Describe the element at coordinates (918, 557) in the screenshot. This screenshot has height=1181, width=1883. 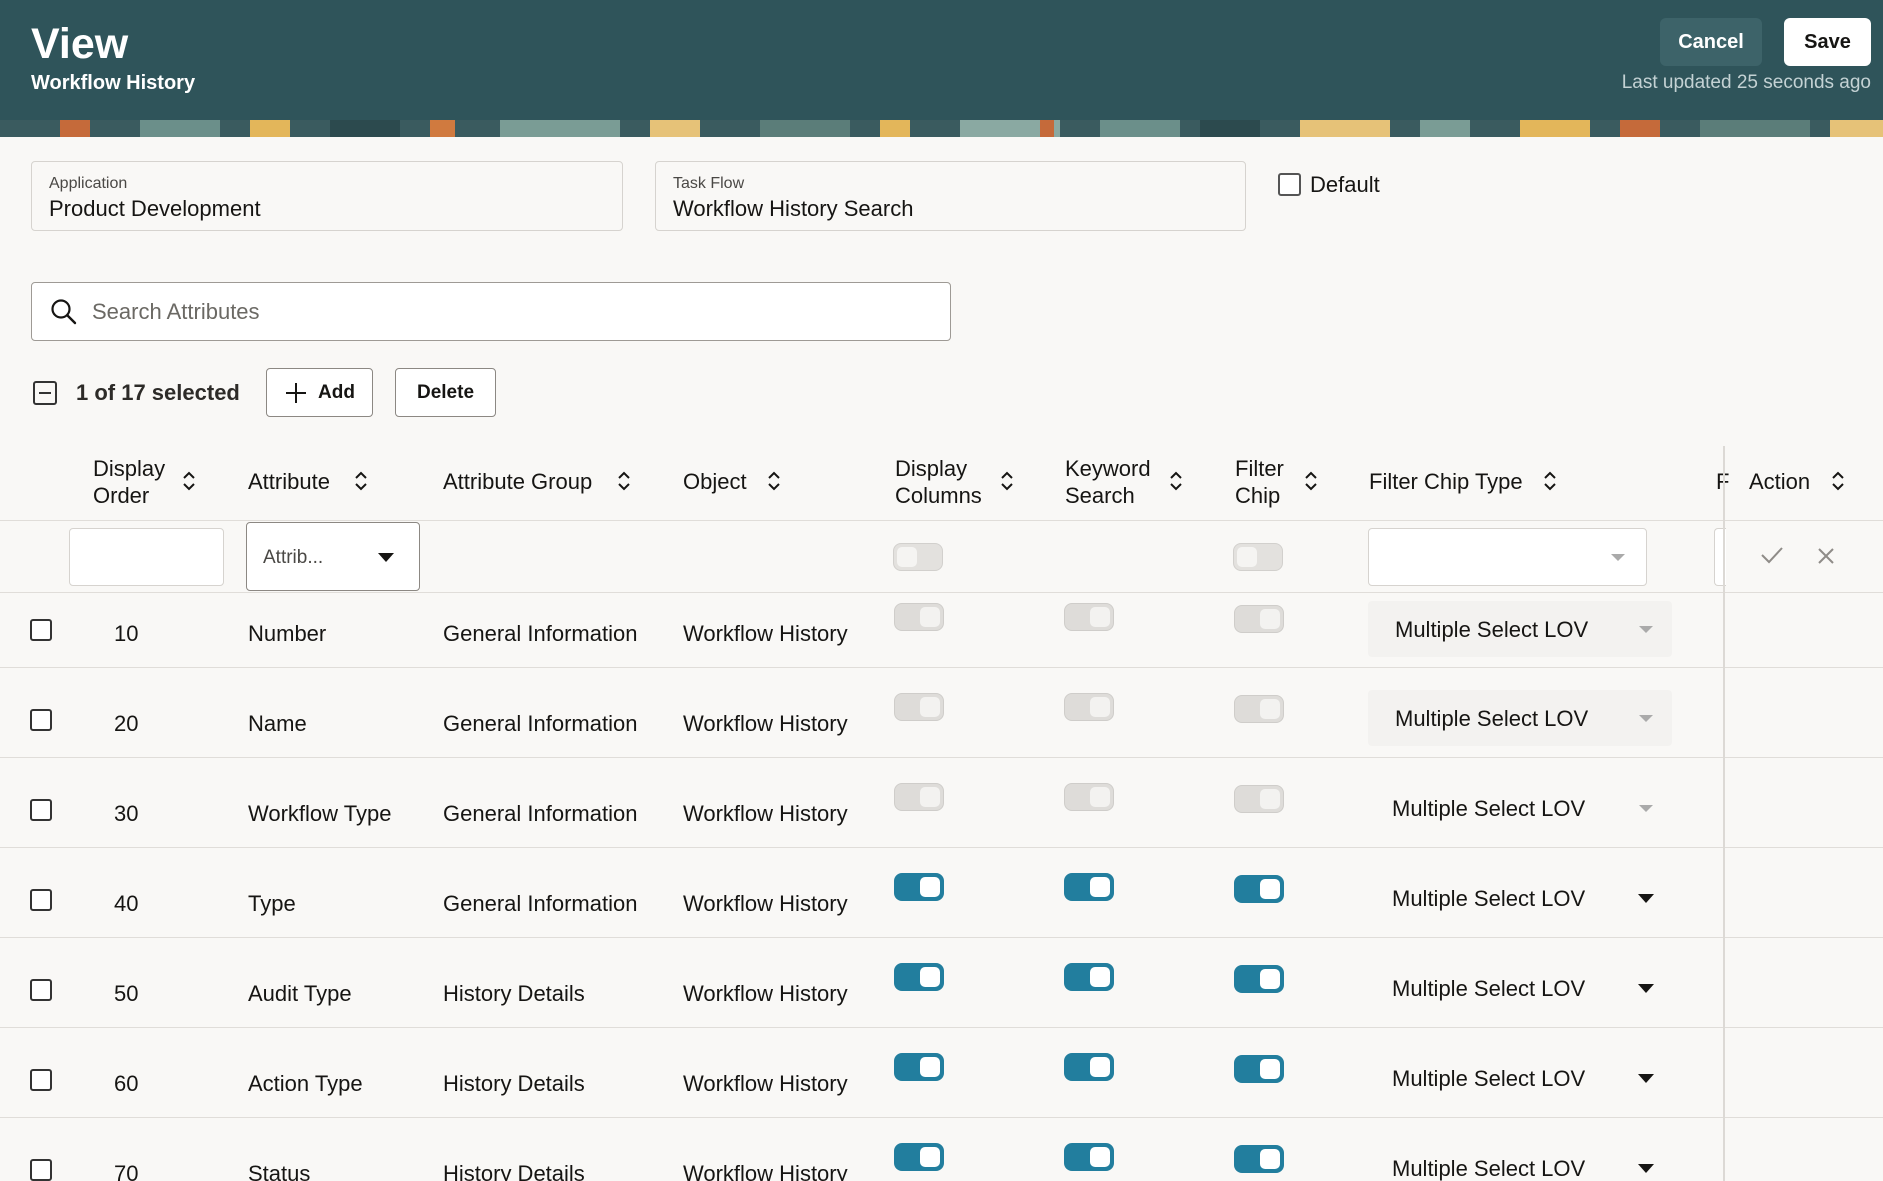
I see `display-columns-filter-toggle` at that location.